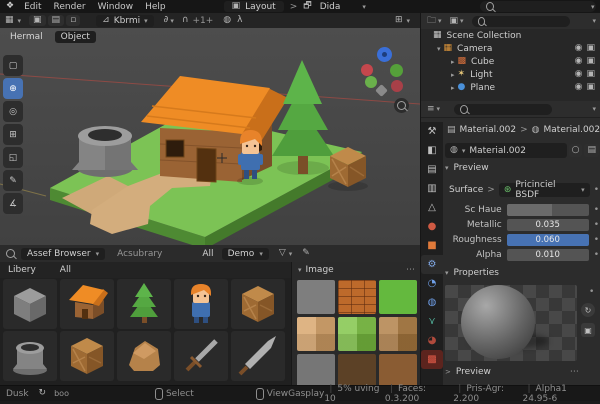  What do you see at coordinates (22, 270) in the screenshot?
I see `tab-library: Libery` at bounding box center [22, 270].